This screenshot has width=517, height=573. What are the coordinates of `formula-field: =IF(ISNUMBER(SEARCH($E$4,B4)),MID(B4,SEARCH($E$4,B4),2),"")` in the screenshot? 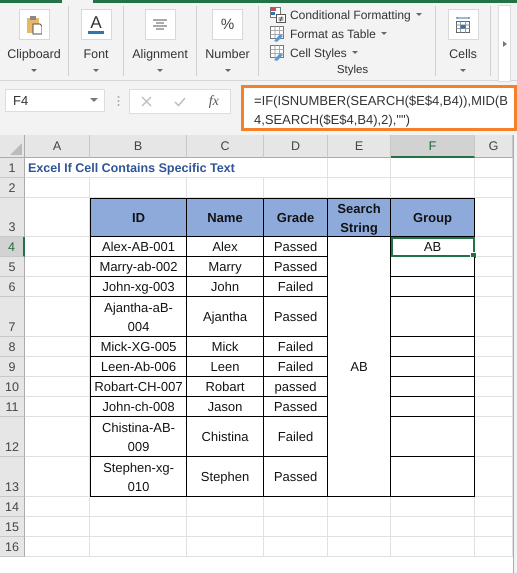 It's located at (379, 108).